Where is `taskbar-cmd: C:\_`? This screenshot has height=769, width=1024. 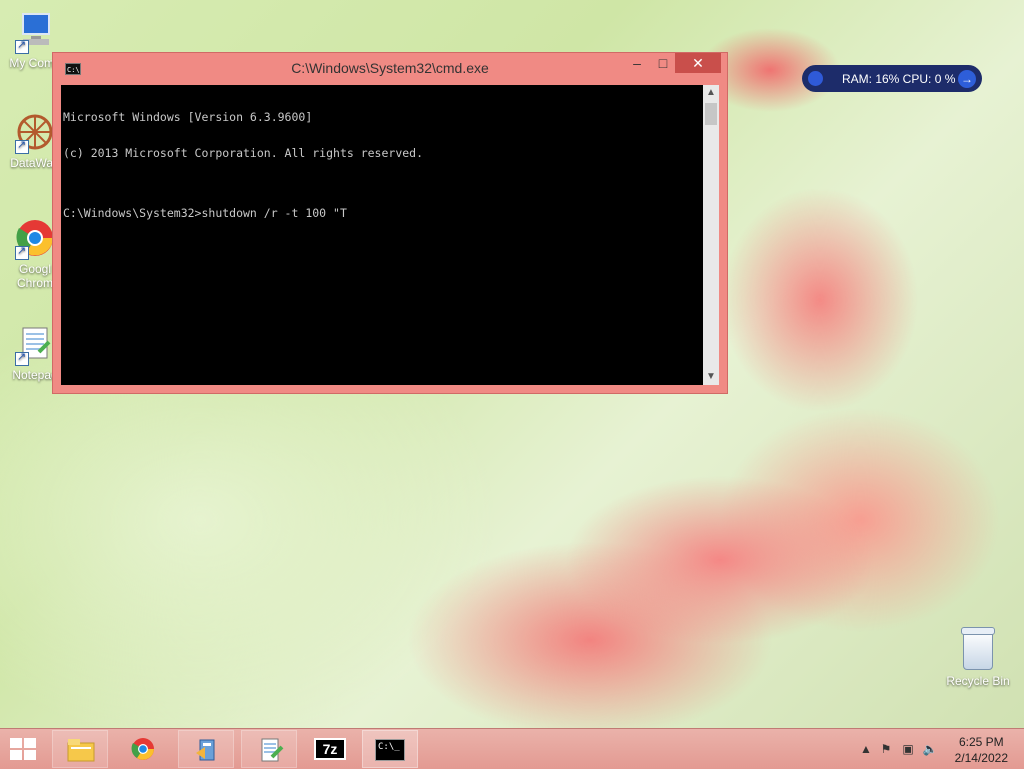 taskbar-cmd: C:\_ is located at coordinates (390, 749).